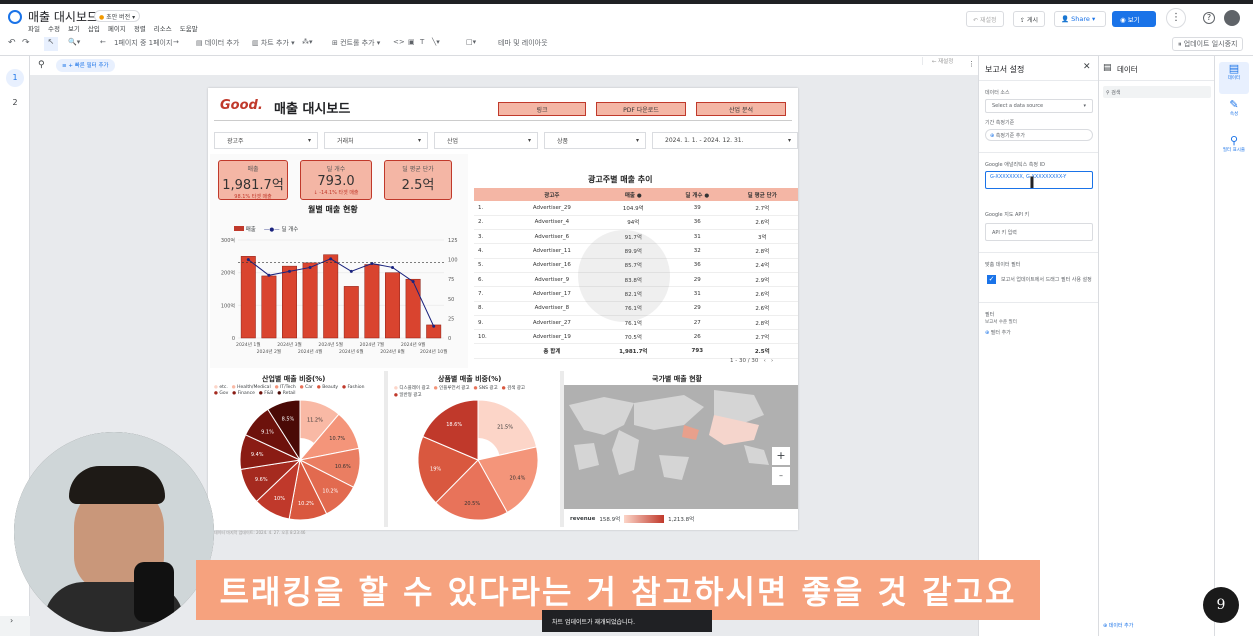 The width and height of the screenshot is (1253, 636). I want to click on menu-item: 파일, so click(34, 28).